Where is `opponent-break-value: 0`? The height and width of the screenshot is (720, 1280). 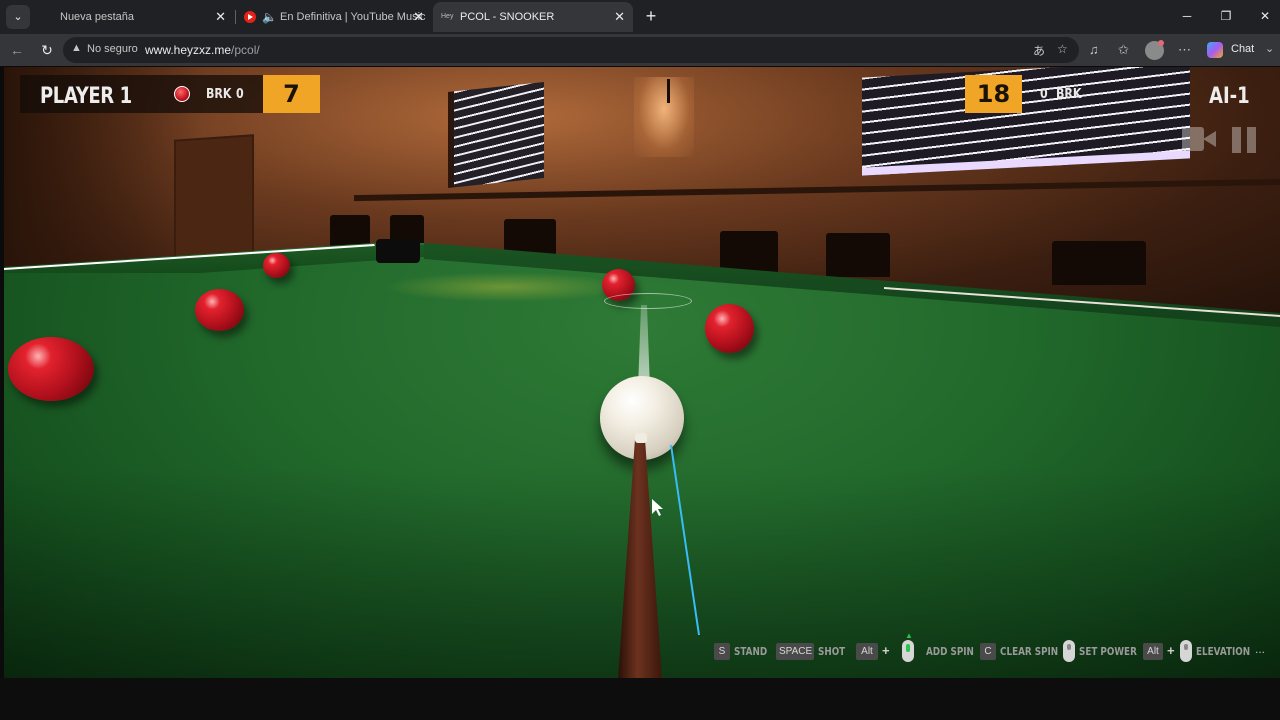
opponent-break-value: 0 is located at coordinates (1044, 94).